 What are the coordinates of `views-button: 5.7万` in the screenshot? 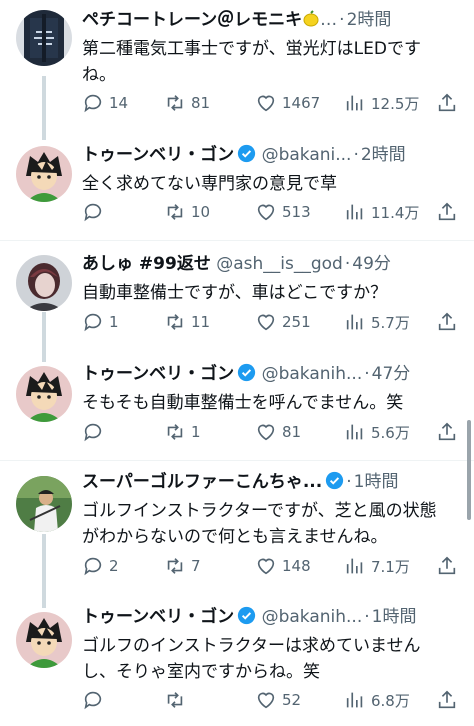 It's located at (377, 322).